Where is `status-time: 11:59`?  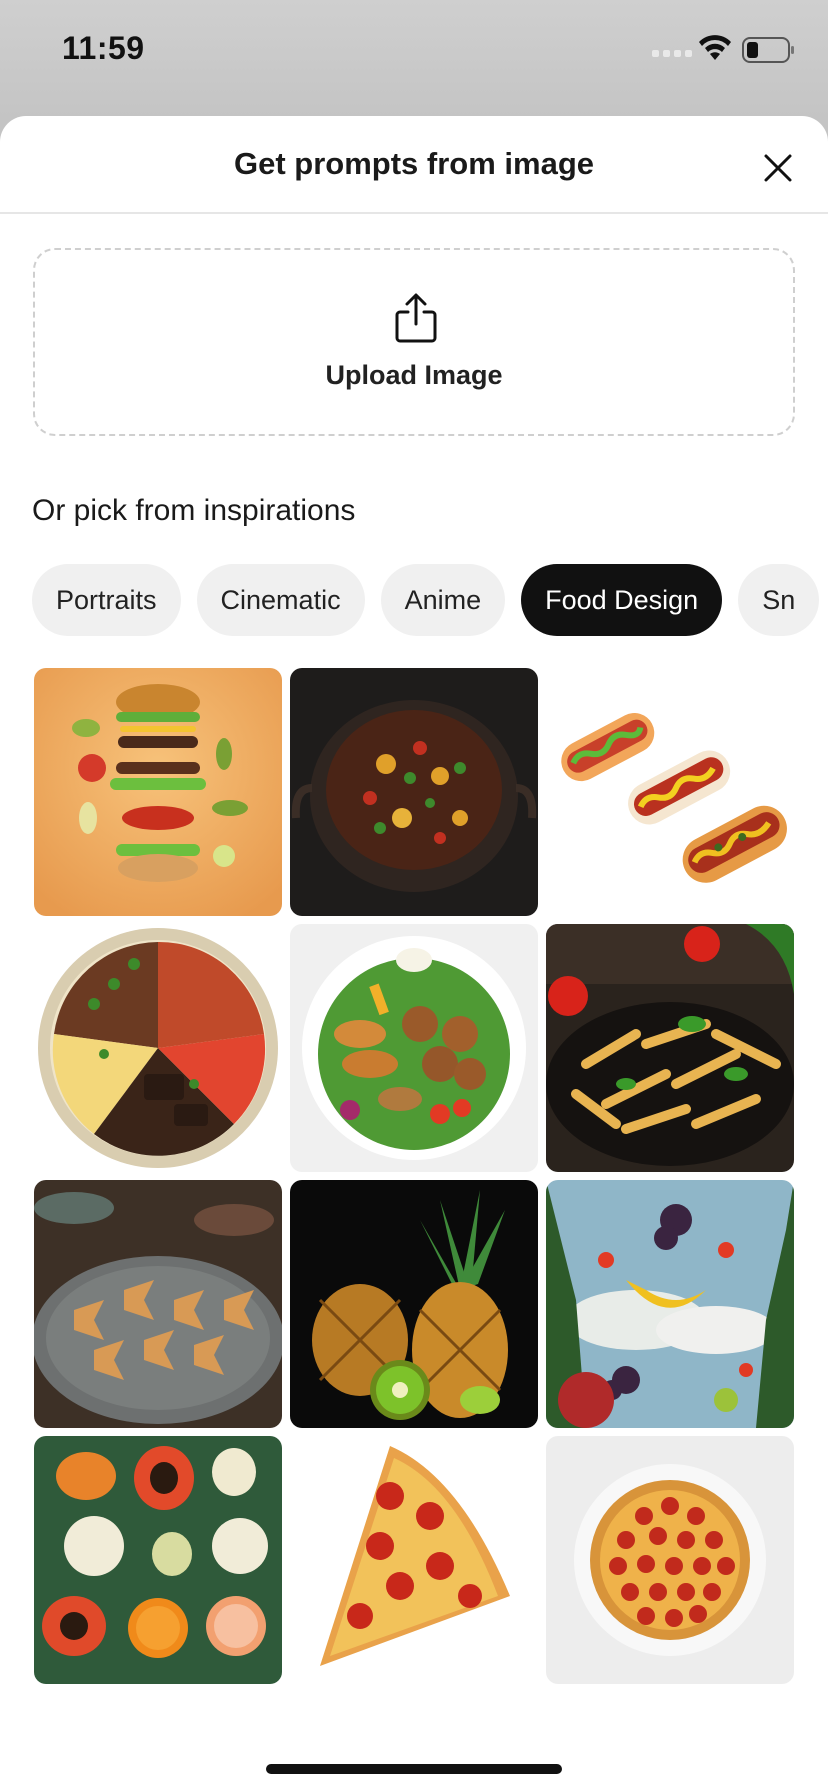
status-time: 11:59 is located at coordinates (103, 48).